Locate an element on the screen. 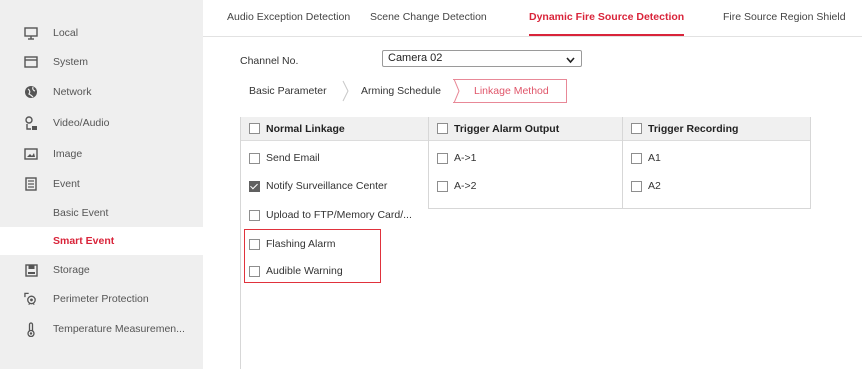 Image resolution: width=862 pixels, height=369 pixels. subtab-basic-parameter: Basic Parameter is located at coordinates (288, 91).